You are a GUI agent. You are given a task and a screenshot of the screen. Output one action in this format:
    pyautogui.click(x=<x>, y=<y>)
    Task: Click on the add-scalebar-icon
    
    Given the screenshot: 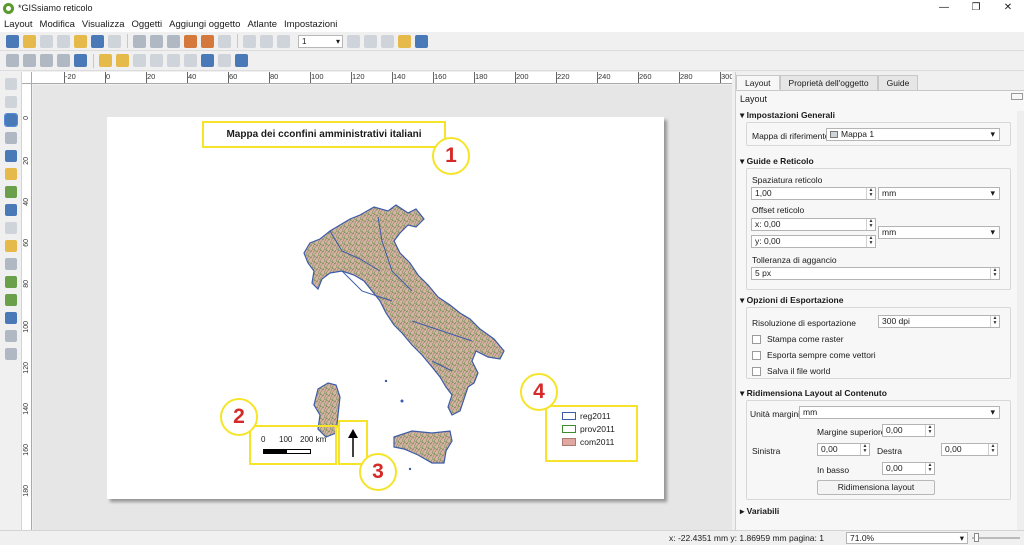 What is the action you would take?
    pyautogui.click(x=11, y=264)
    